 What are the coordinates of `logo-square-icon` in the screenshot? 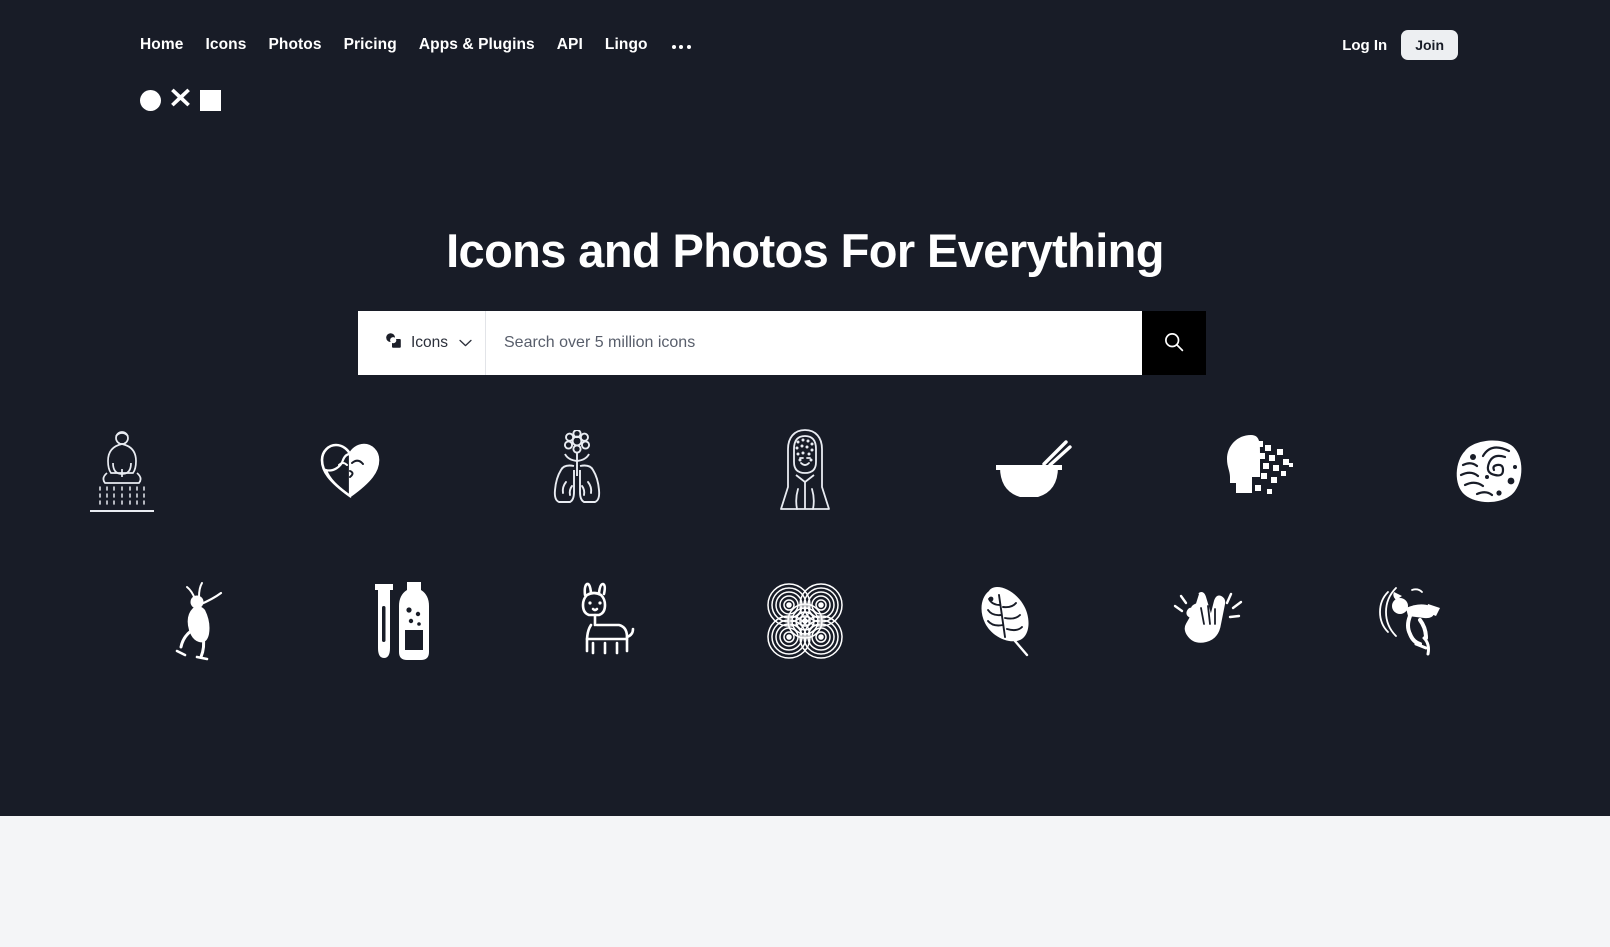 It's located at (210, 100).